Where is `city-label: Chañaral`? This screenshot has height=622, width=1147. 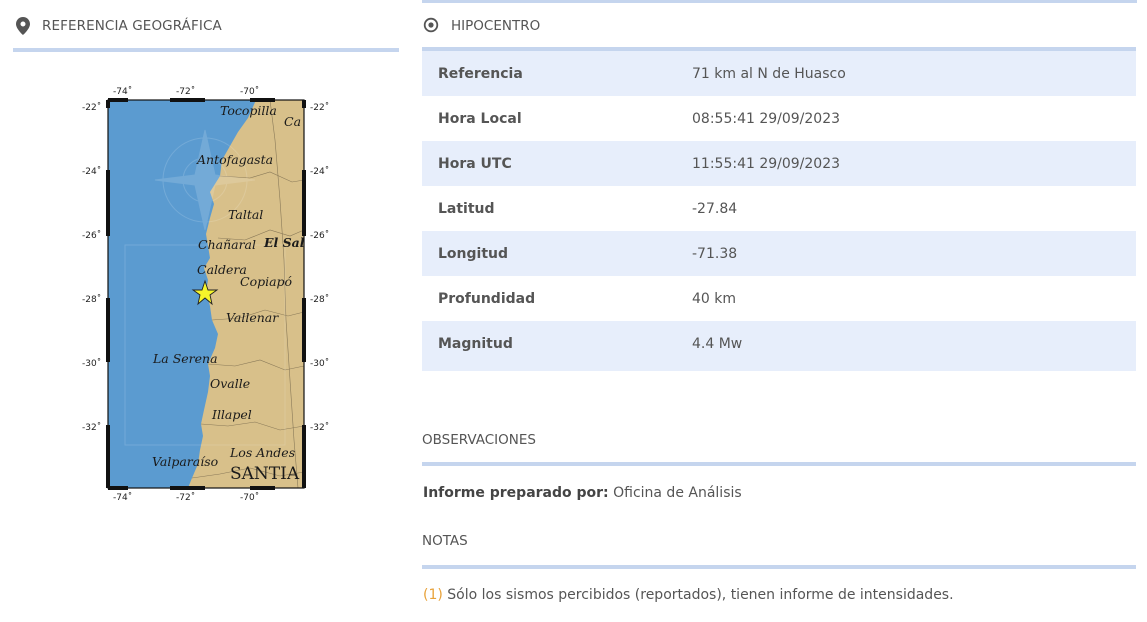
city-label: Chañaral is located at coordinates (227, 244).